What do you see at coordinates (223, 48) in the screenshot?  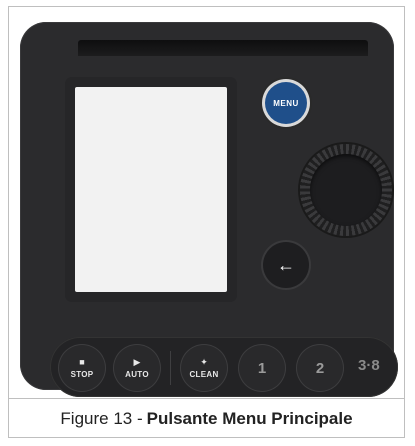 I see `top-strip` at bounding box center [223, 48].